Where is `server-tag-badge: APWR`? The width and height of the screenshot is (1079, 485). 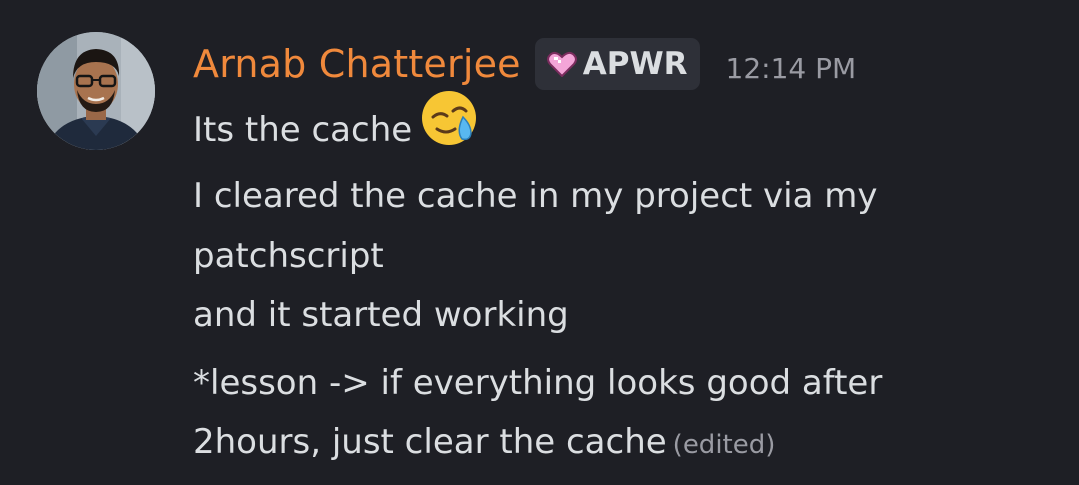 server-tag-badge: APWR is located at coordinates (617, 64).